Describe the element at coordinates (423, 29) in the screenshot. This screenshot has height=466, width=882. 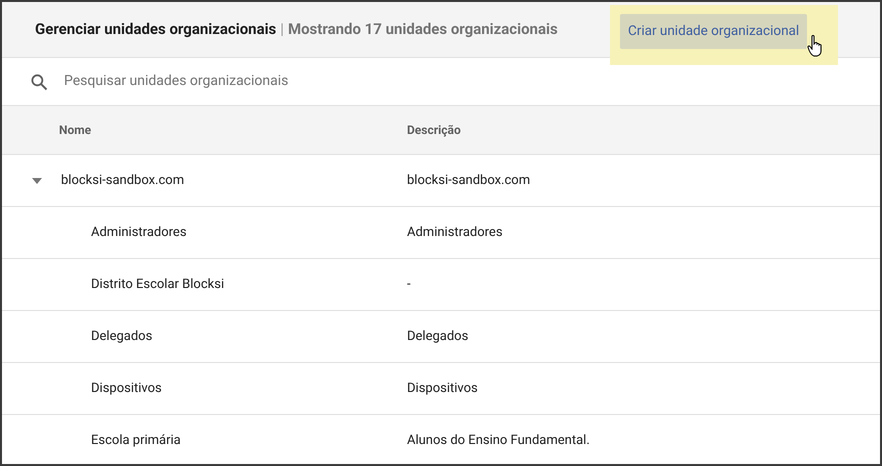
I see `unit-count: Mostrando 17 unidades organizacionais` at that location.